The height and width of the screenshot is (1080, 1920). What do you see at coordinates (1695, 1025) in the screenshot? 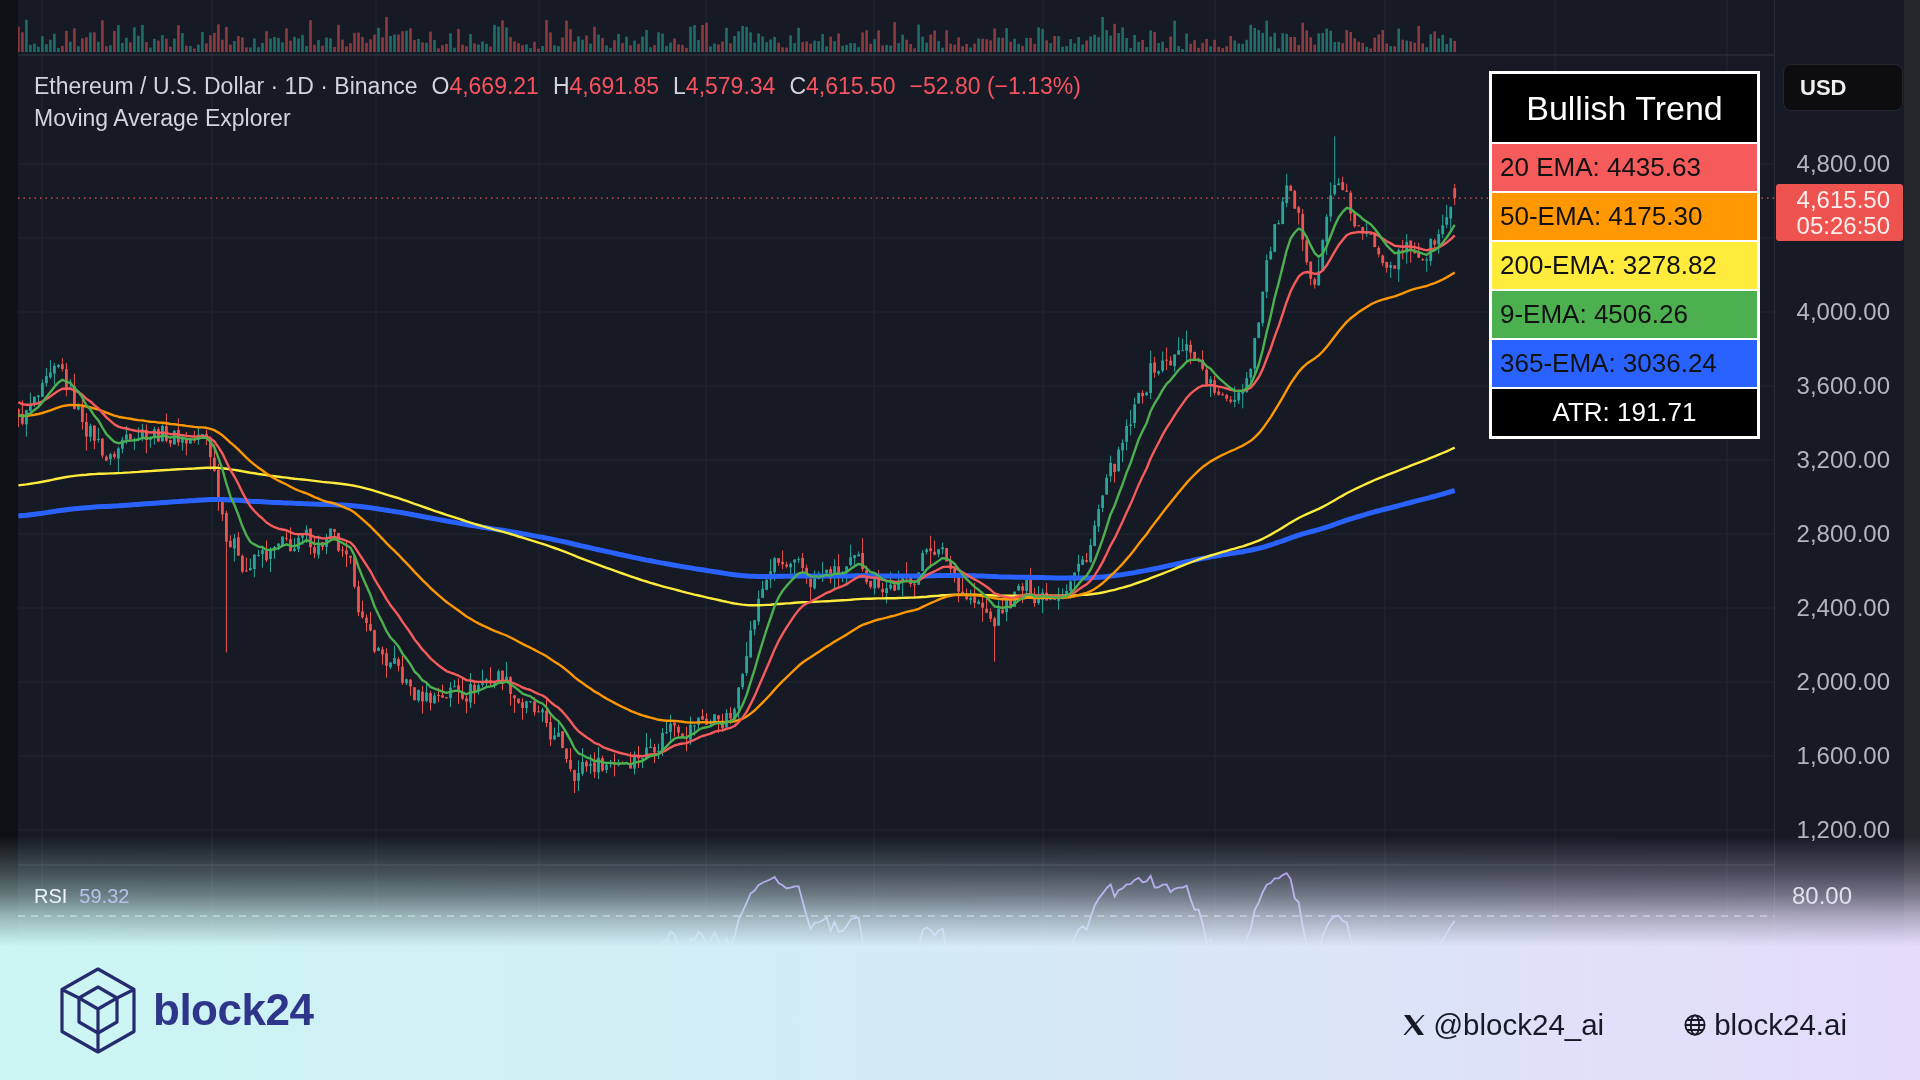
I see `globe-icon` at bounding box center [1695, 1025].